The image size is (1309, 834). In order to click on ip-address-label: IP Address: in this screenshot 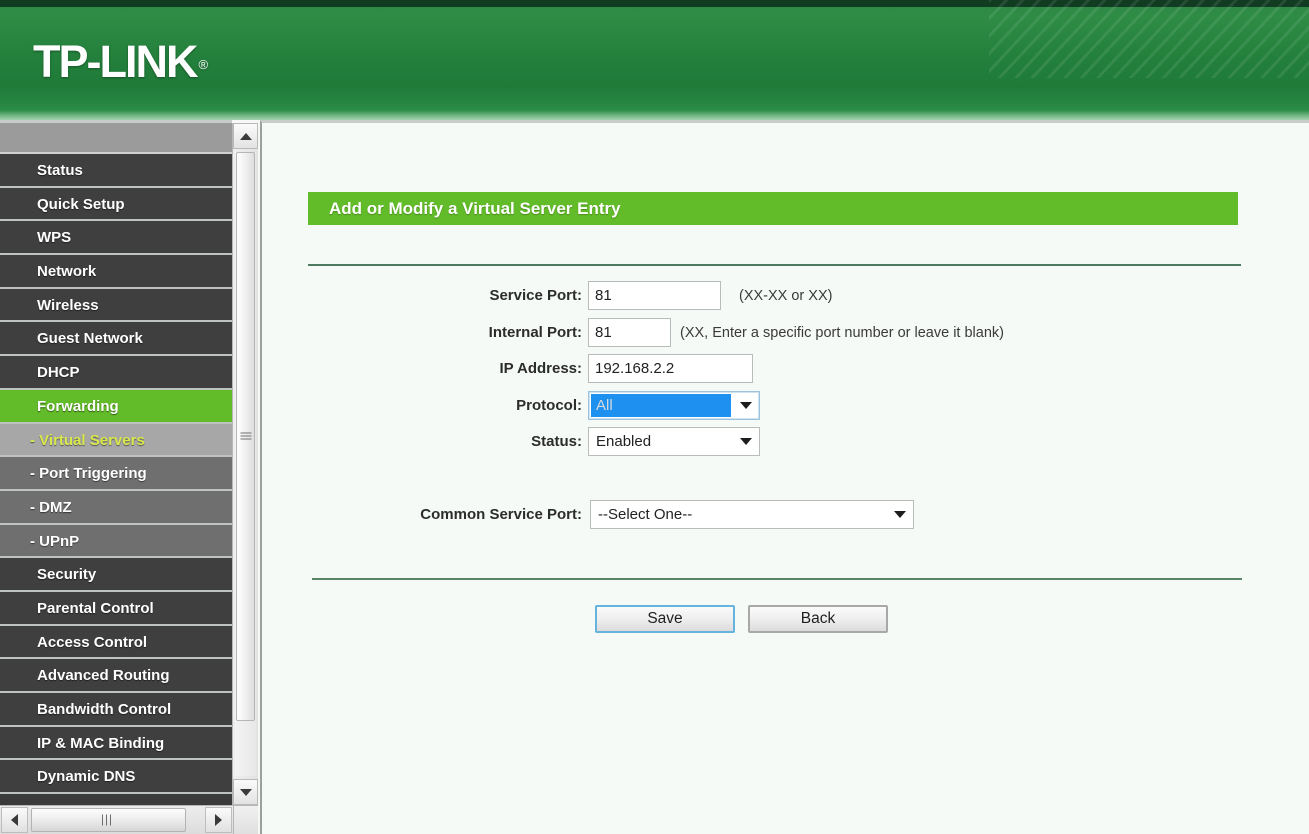, I will do `click(540, 368)`.